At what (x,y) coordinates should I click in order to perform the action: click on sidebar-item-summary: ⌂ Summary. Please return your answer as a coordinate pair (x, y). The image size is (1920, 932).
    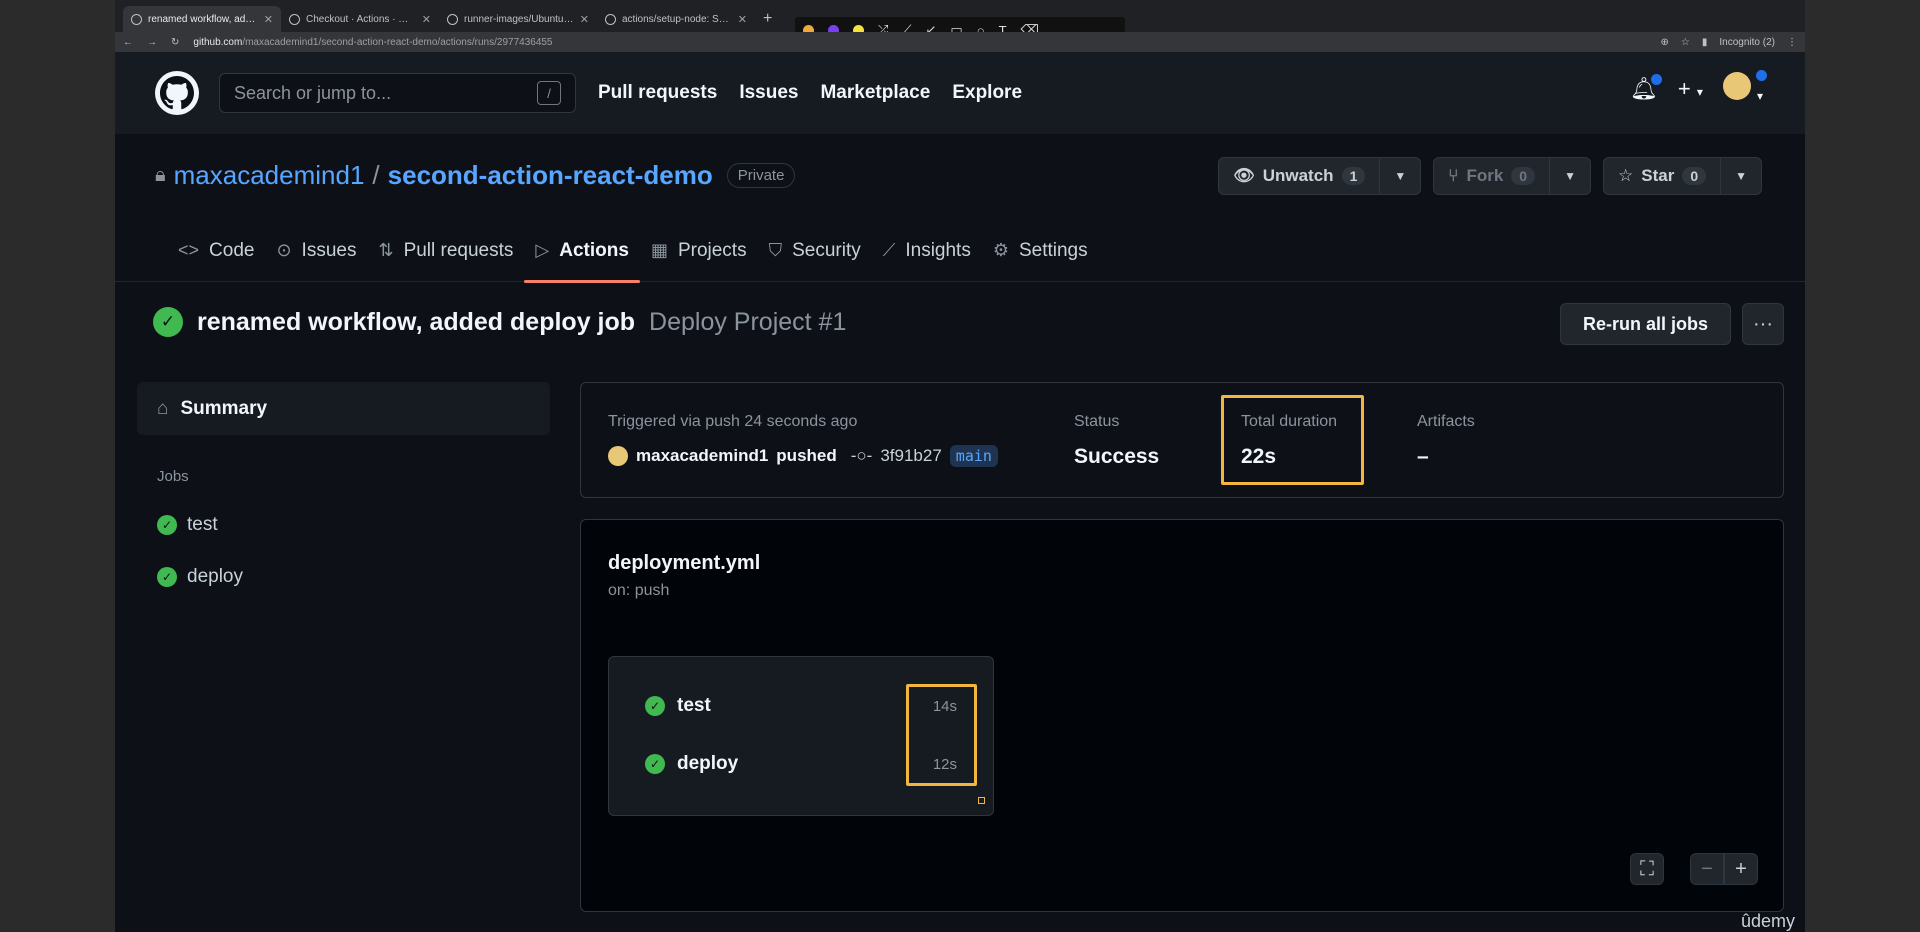
    Looking at the image, I should click on (343, 408).